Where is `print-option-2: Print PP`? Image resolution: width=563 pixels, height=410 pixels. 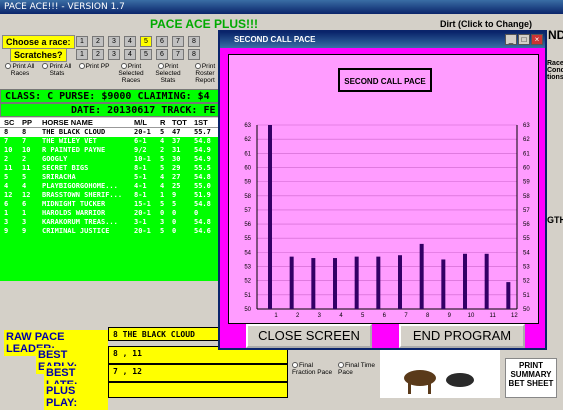 print-option-2: Print PP is located at coordinates (94, 66).